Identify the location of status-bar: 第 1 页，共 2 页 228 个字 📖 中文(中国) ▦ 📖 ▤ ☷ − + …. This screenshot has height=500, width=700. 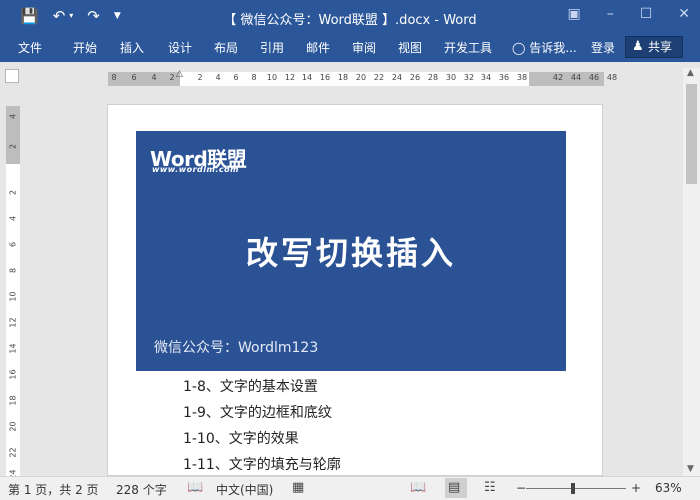
(350, 488).